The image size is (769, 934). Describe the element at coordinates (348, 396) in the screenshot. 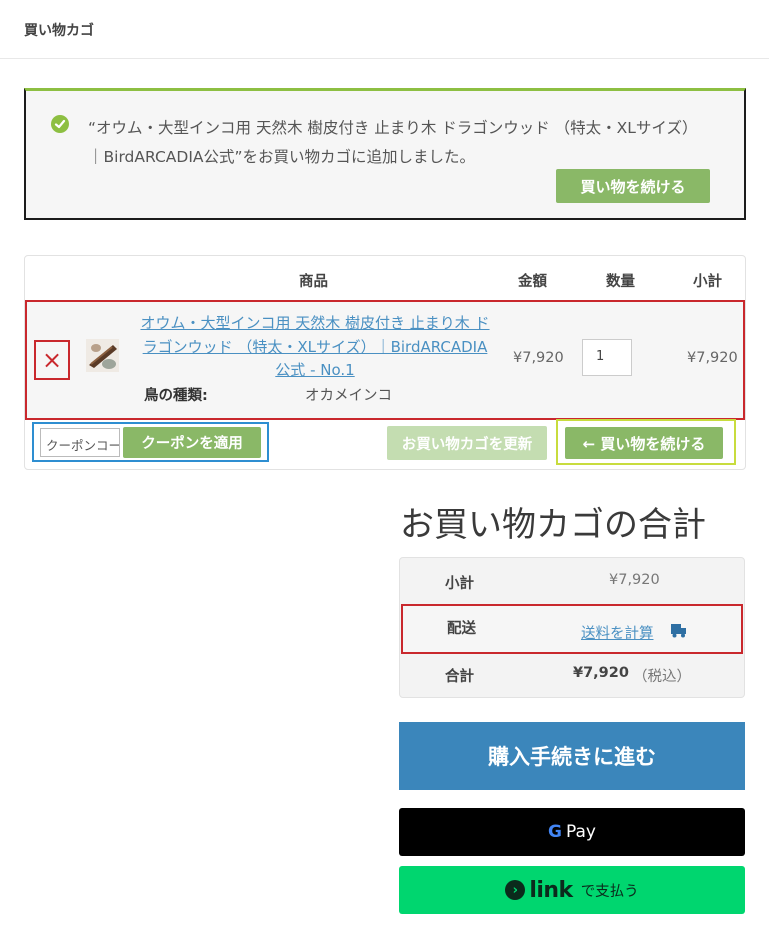

I see `variation-value: オカメインコ` at that location.